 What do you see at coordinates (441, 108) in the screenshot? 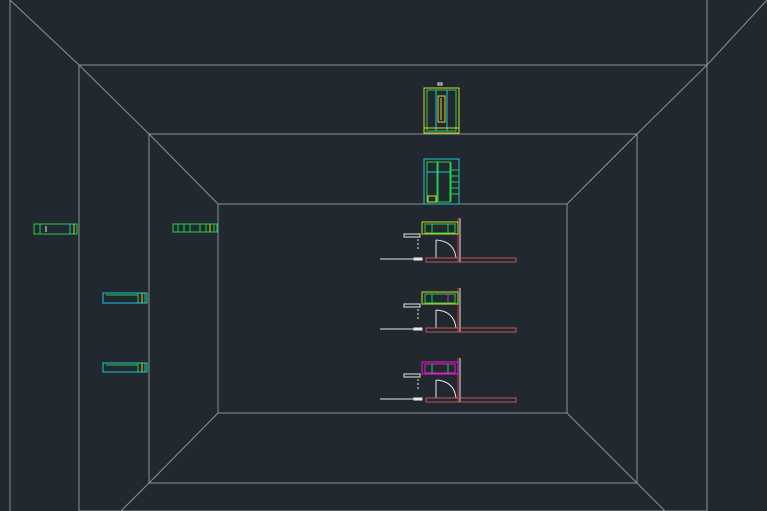
I see `elevation-front` at bounding box center [441, 108].